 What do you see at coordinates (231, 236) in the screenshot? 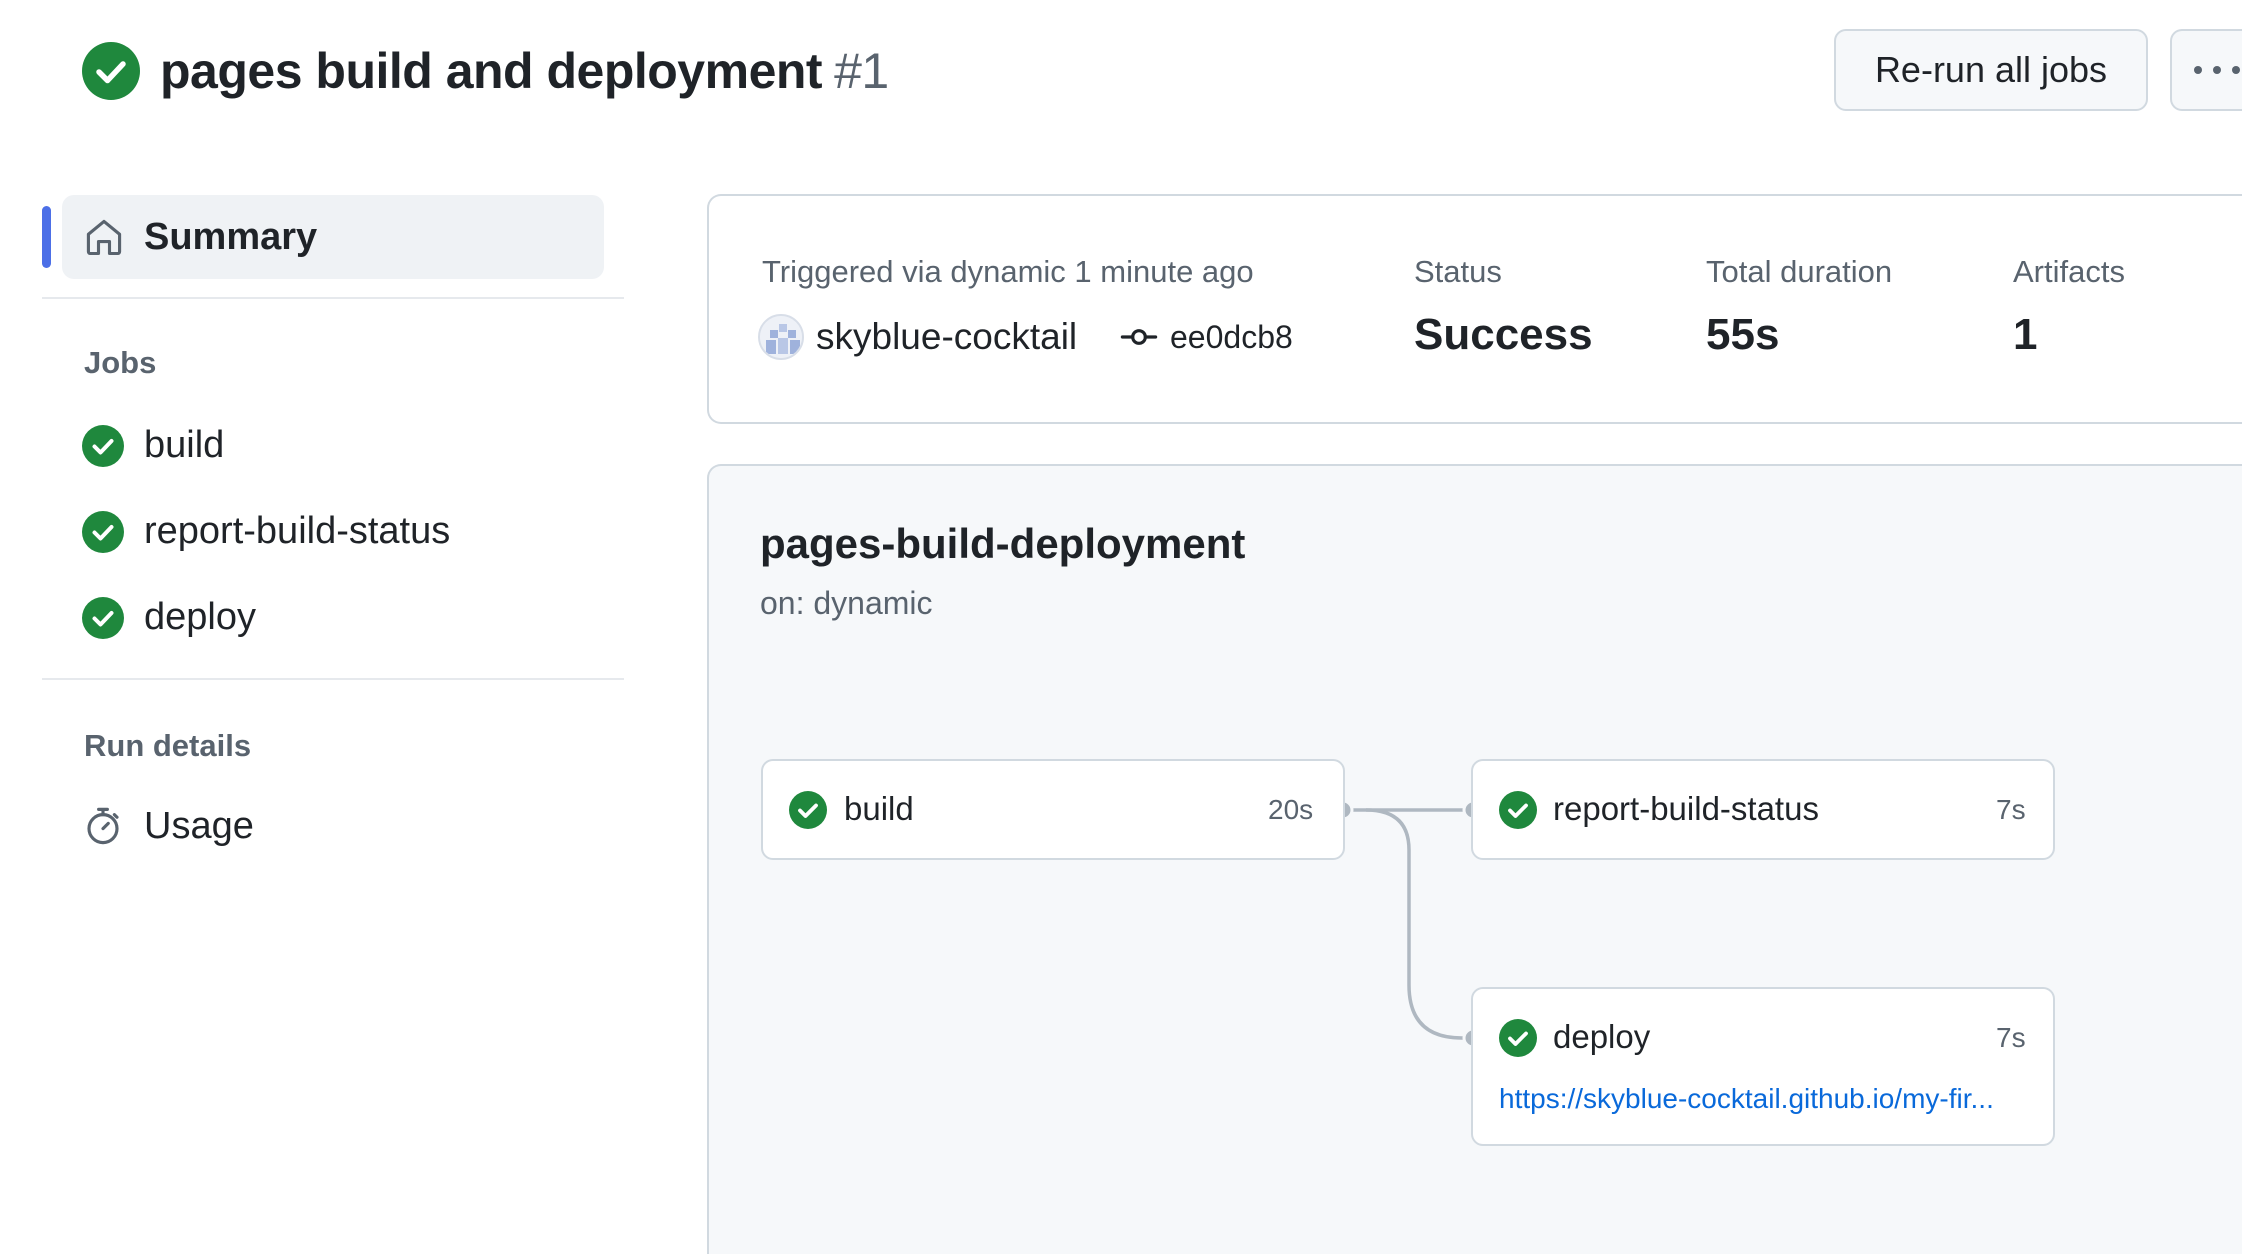
I see `sidebar-item-label: Summary` at bounding box center [231, 236].